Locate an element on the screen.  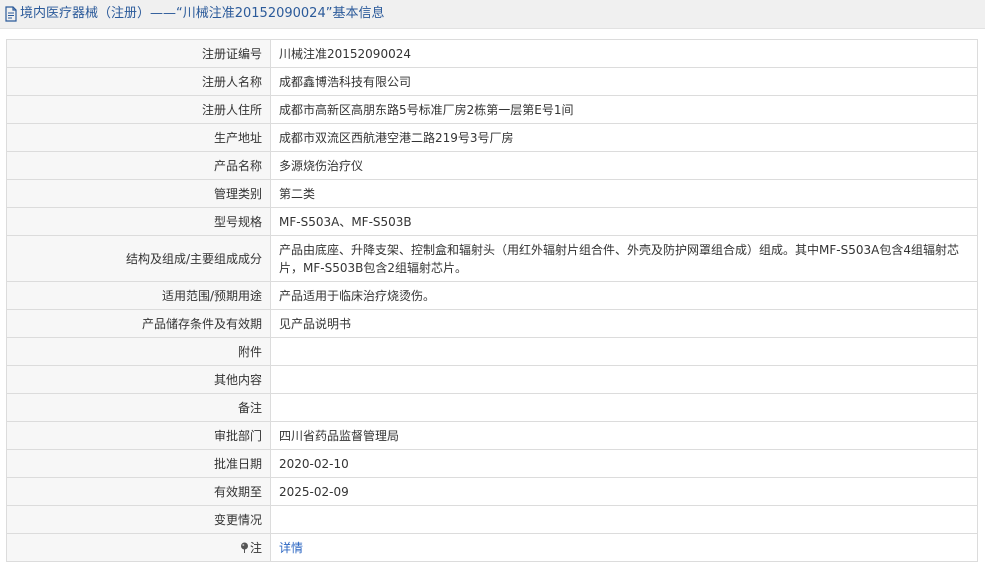
row-value: 2020-02-10 is located at coordinates (624, 463).